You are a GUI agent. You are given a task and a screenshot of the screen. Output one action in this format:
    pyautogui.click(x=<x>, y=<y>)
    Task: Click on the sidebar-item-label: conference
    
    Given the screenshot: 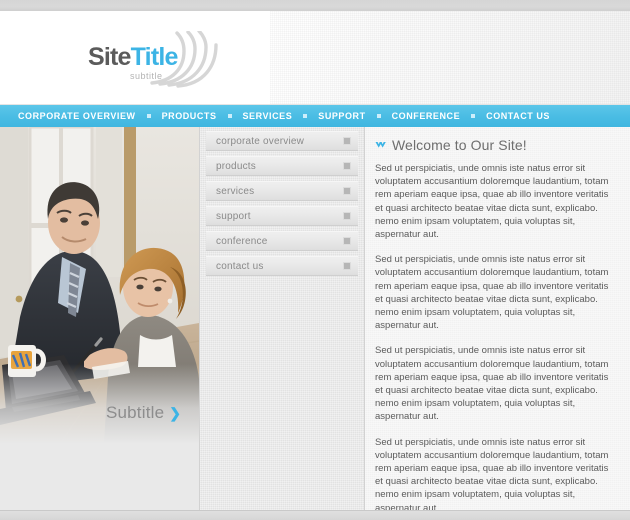 What is the action you would take?
    pyautogui.click(x=242, y=241)
    